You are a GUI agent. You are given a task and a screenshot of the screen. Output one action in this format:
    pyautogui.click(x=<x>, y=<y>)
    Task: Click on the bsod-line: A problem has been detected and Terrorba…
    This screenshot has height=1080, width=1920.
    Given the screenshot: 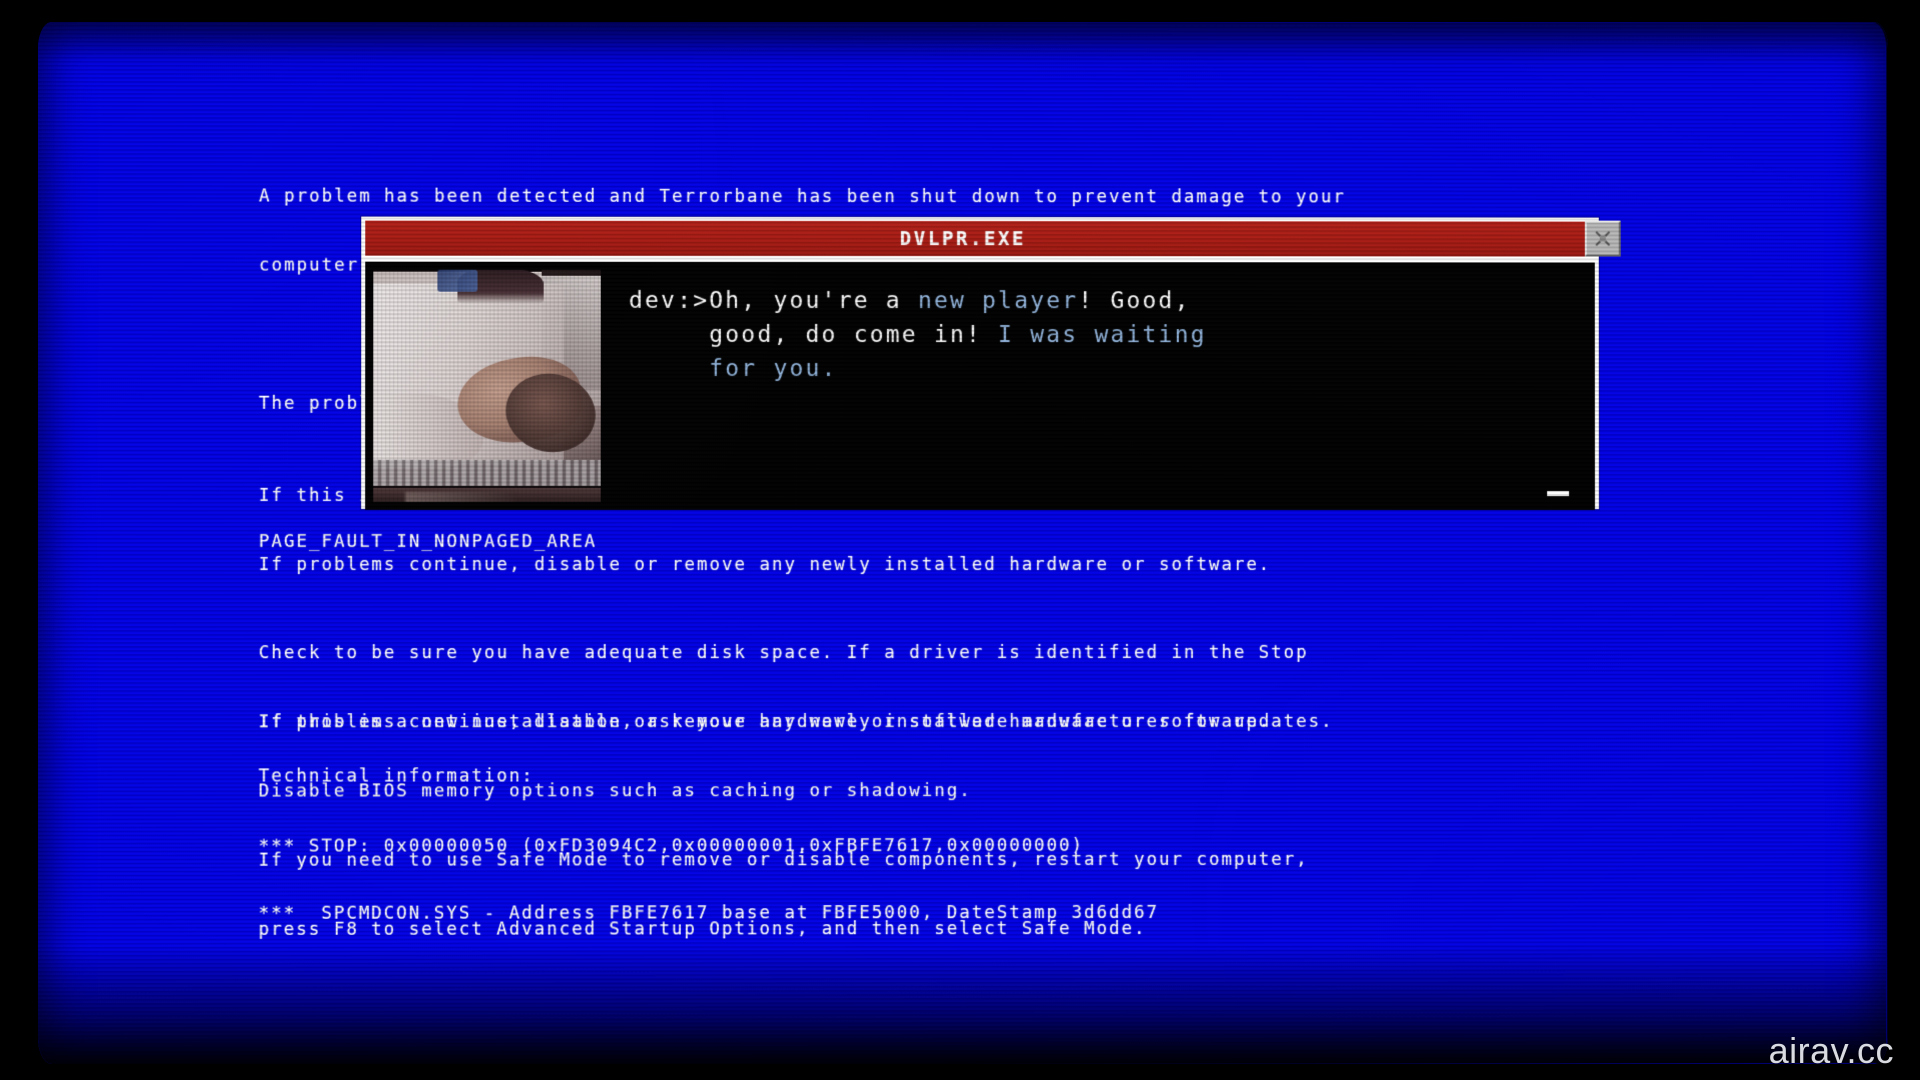 What is the action you would take?
    pyautogui.click(x=802, y=197)
    